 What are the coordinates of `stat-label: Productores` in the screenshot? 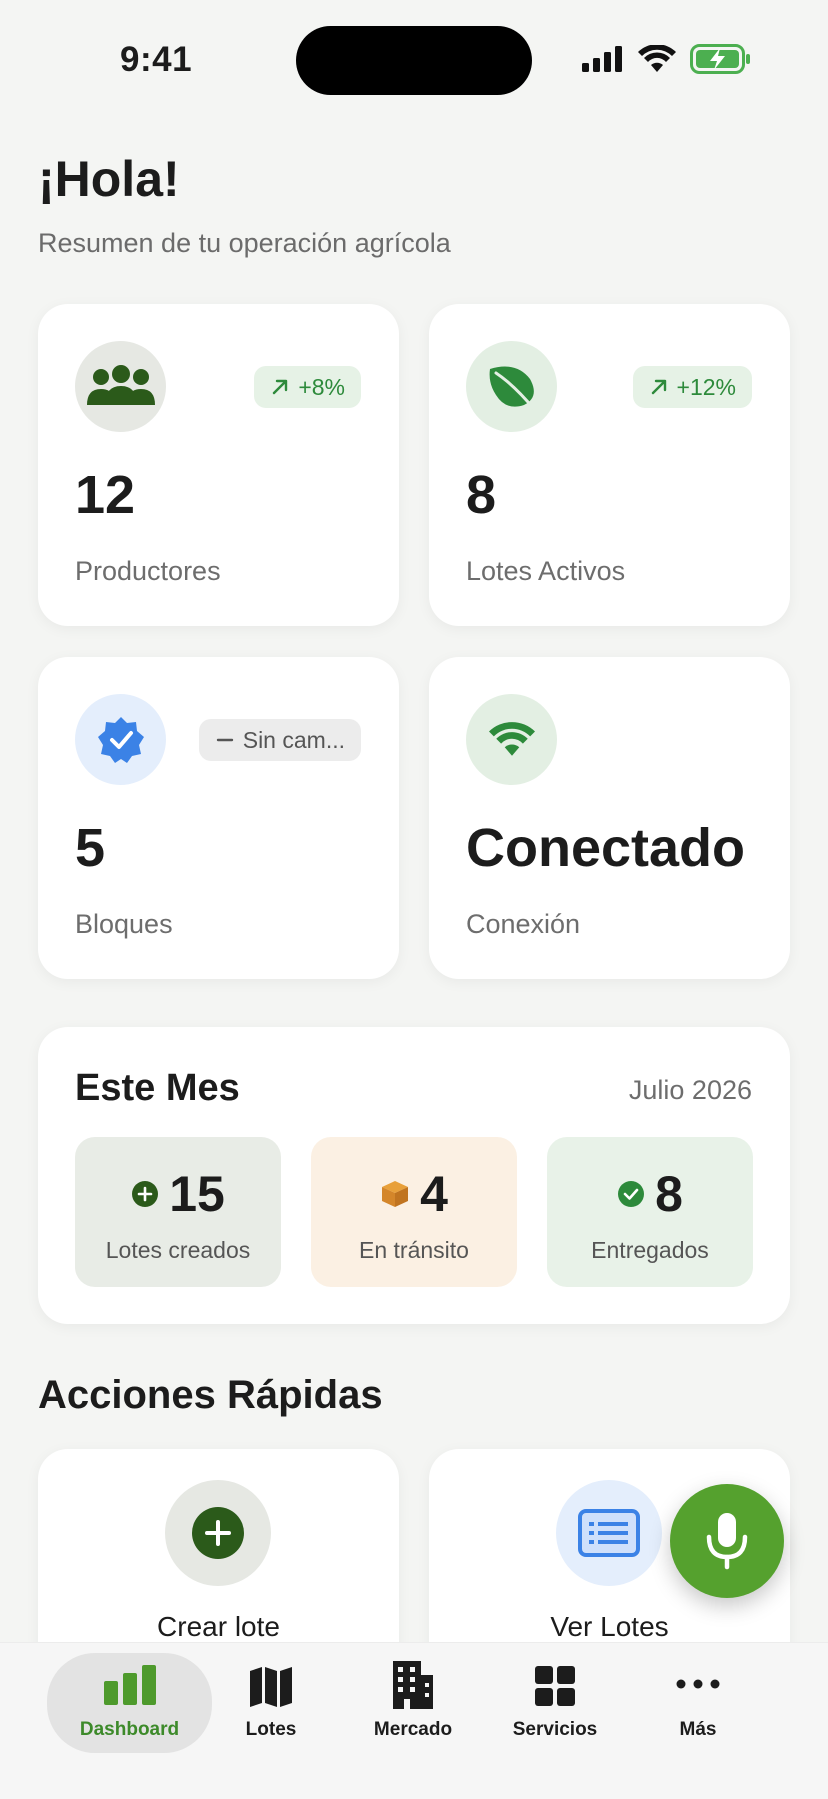 It's located at (148, 571).